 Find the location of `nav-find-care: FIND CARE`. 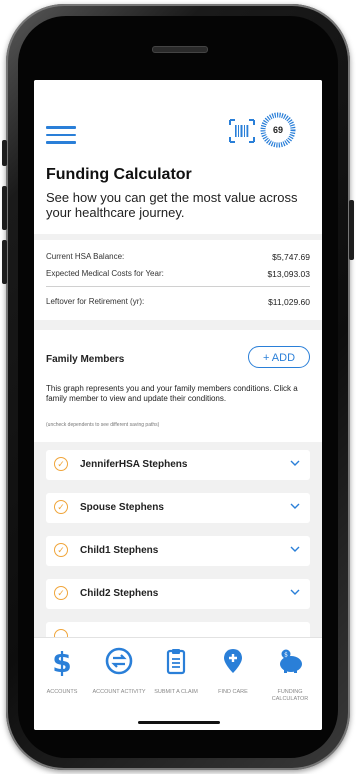

nav-find-care: FIND CARE is located at coordinates (233, 671).